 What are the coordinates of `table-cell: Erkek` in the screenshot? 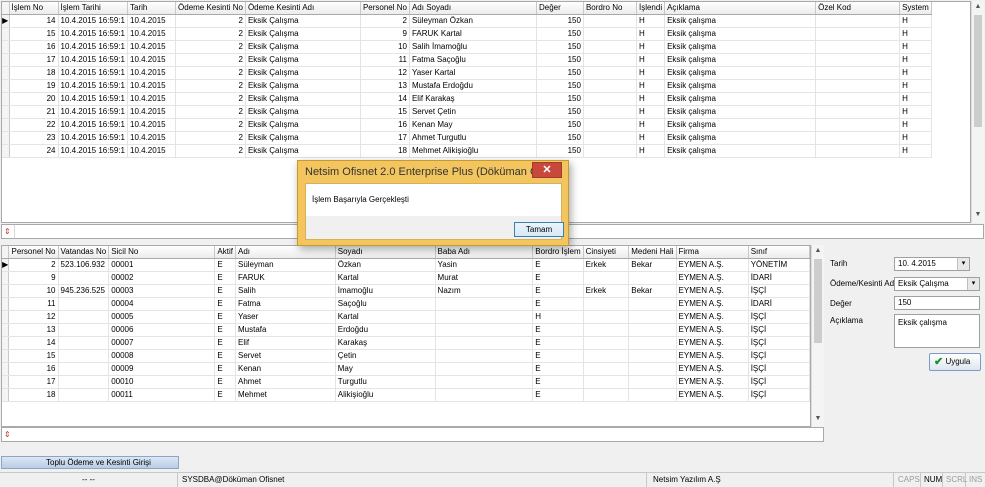 It's located at (606, 265).